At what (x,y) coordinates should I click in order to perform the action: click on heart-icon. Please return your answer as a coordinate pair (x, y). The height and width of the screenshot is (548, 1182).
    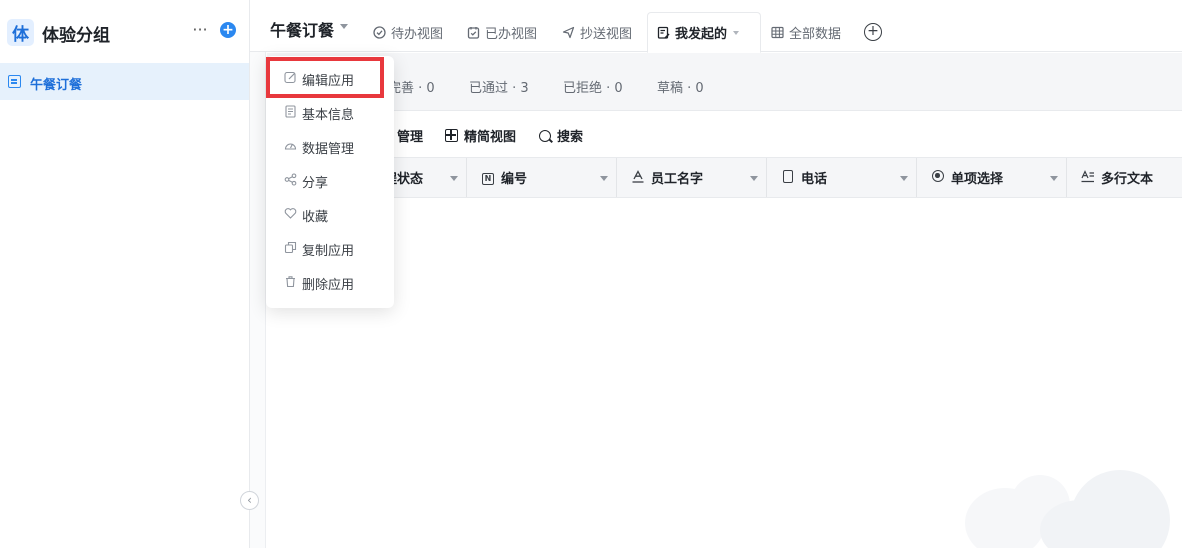
    Looking at the image, I should click on (290, 215).